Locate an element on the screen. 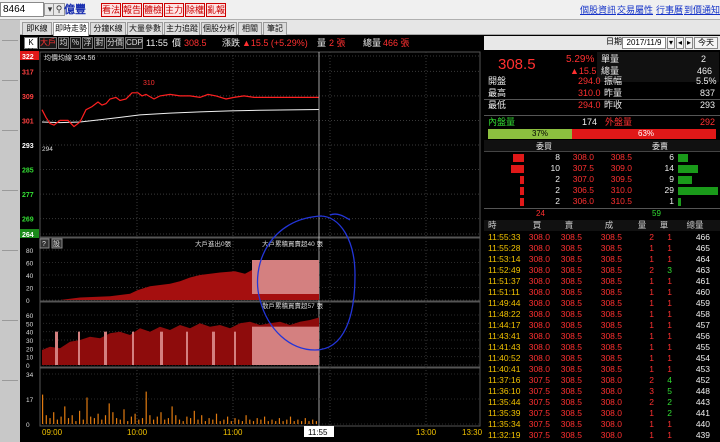 The image size is (720, 442). ask-volume-bar is located at coordinates (698, 191).